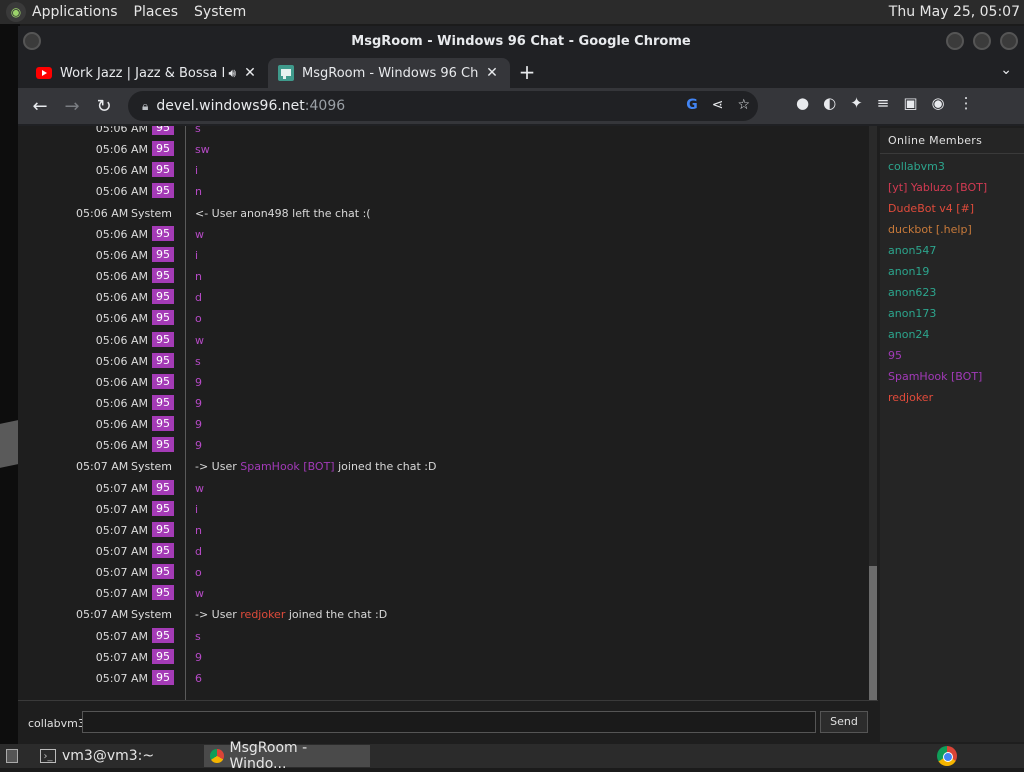 Image resolution: width=1024 pixels, height=772 pixels. I want to click on member-item: collabvm3, so click(952, 164).